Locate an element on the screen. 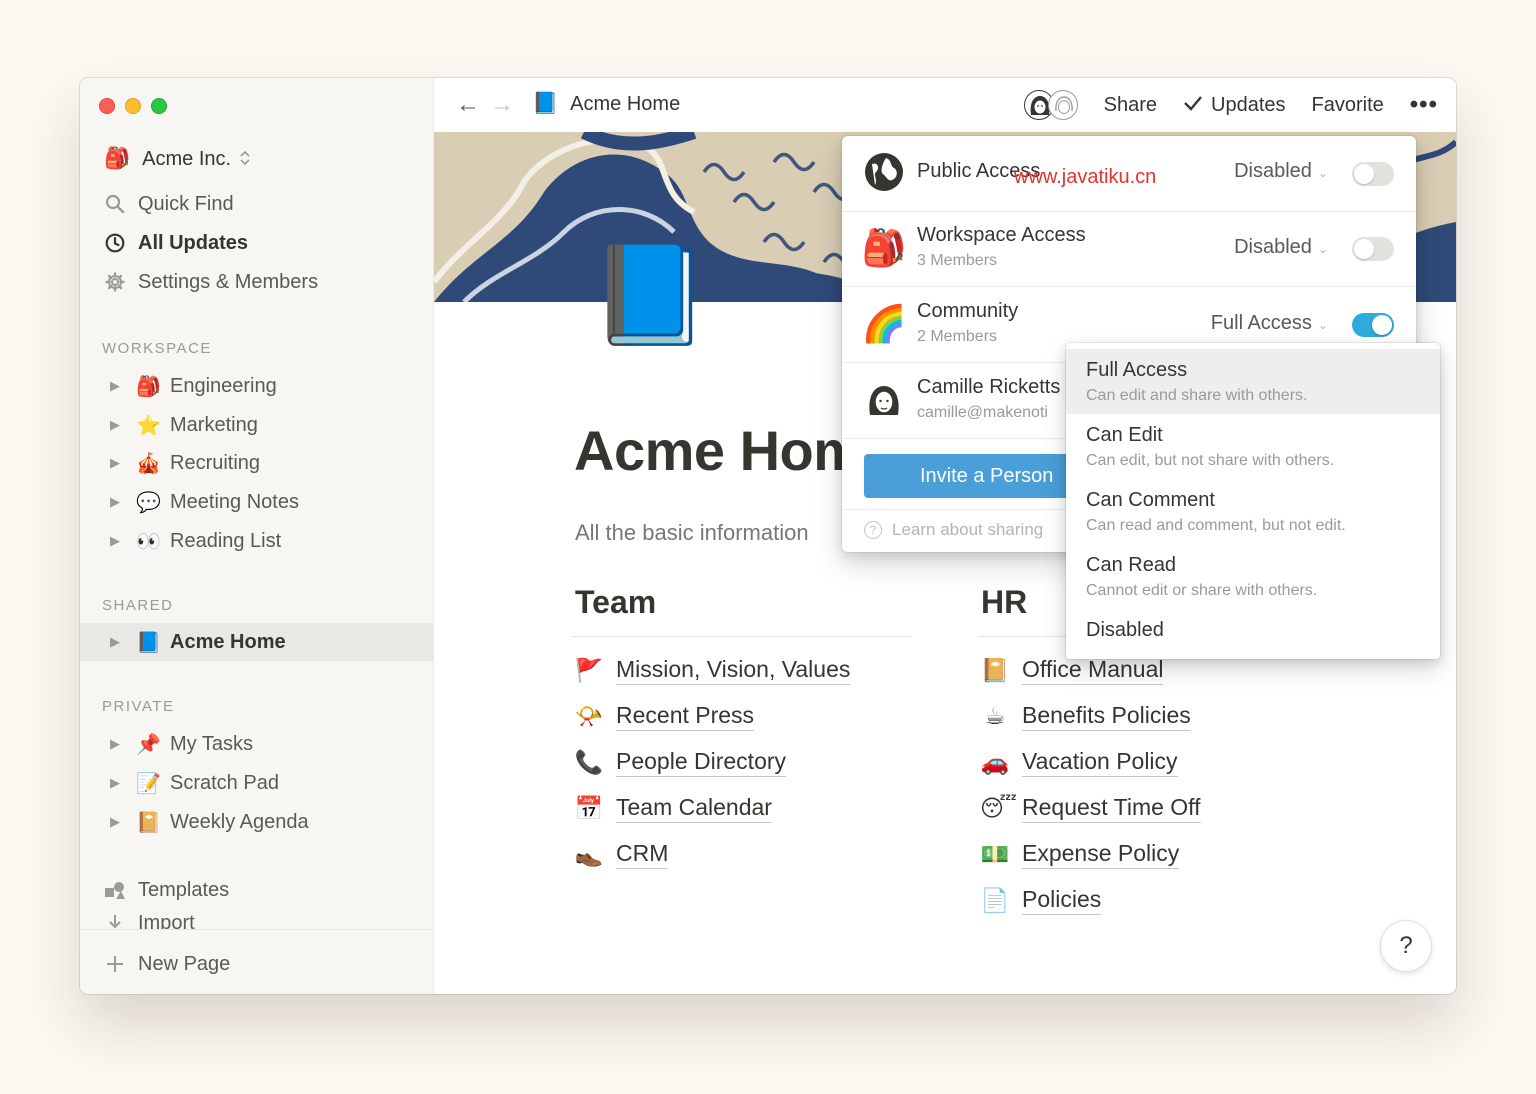 The width and height of the screenshot is (1536, 1094). sidebar-item-recruiting: ▶ 🎪 Recruiting is located at coordinates (257, 463).